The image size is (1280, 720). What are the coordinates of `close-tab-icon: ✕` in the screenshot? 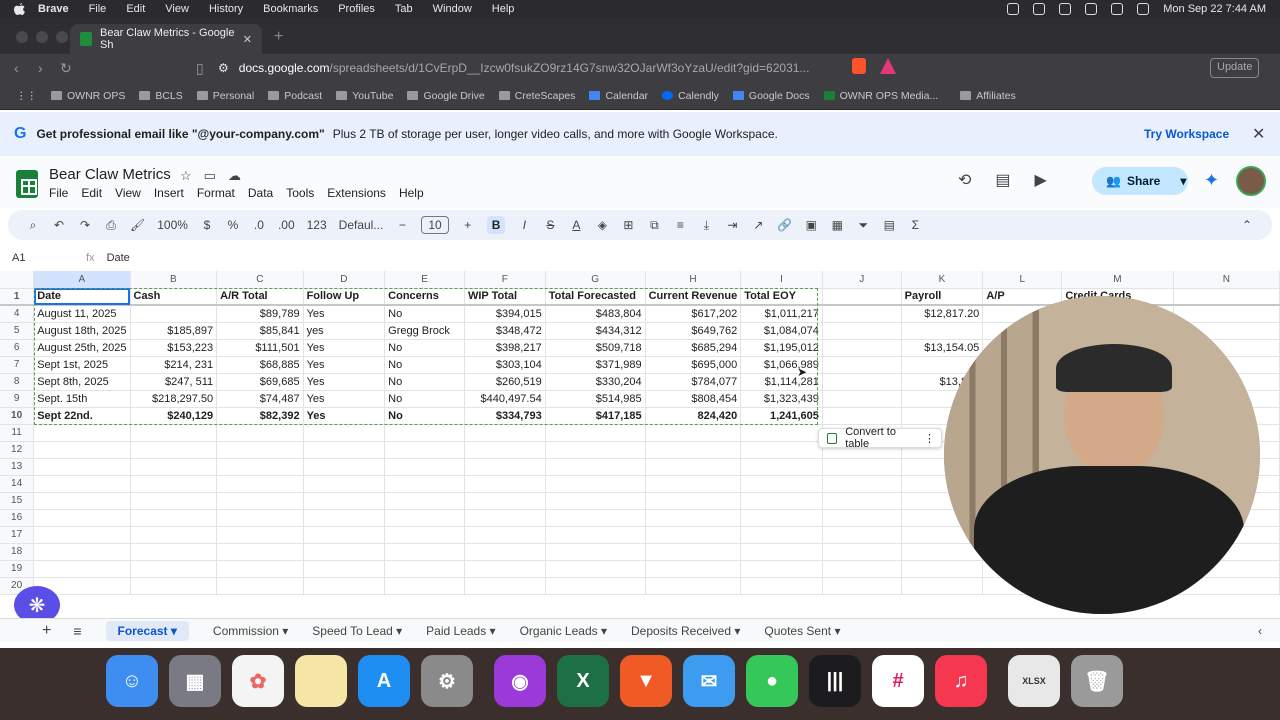 It's located at (247, 39).